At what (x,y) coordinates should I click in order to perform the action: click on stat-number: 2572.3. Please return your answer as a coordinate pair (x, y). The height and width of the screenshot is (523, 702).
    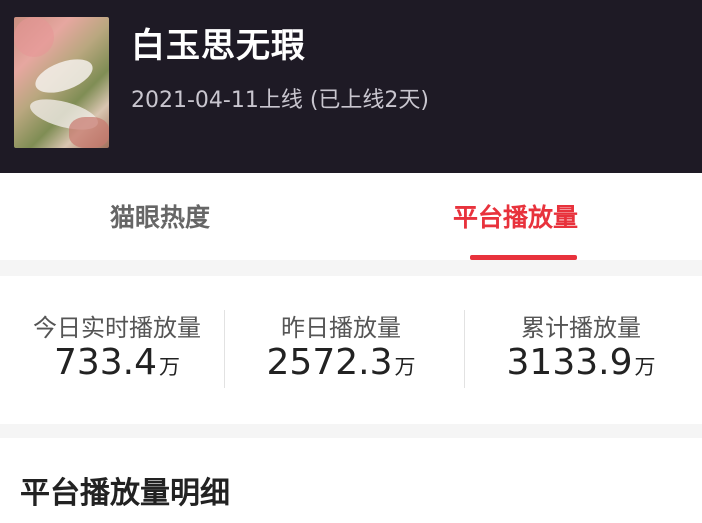
    Looking at the image, I should click on (329, 362).